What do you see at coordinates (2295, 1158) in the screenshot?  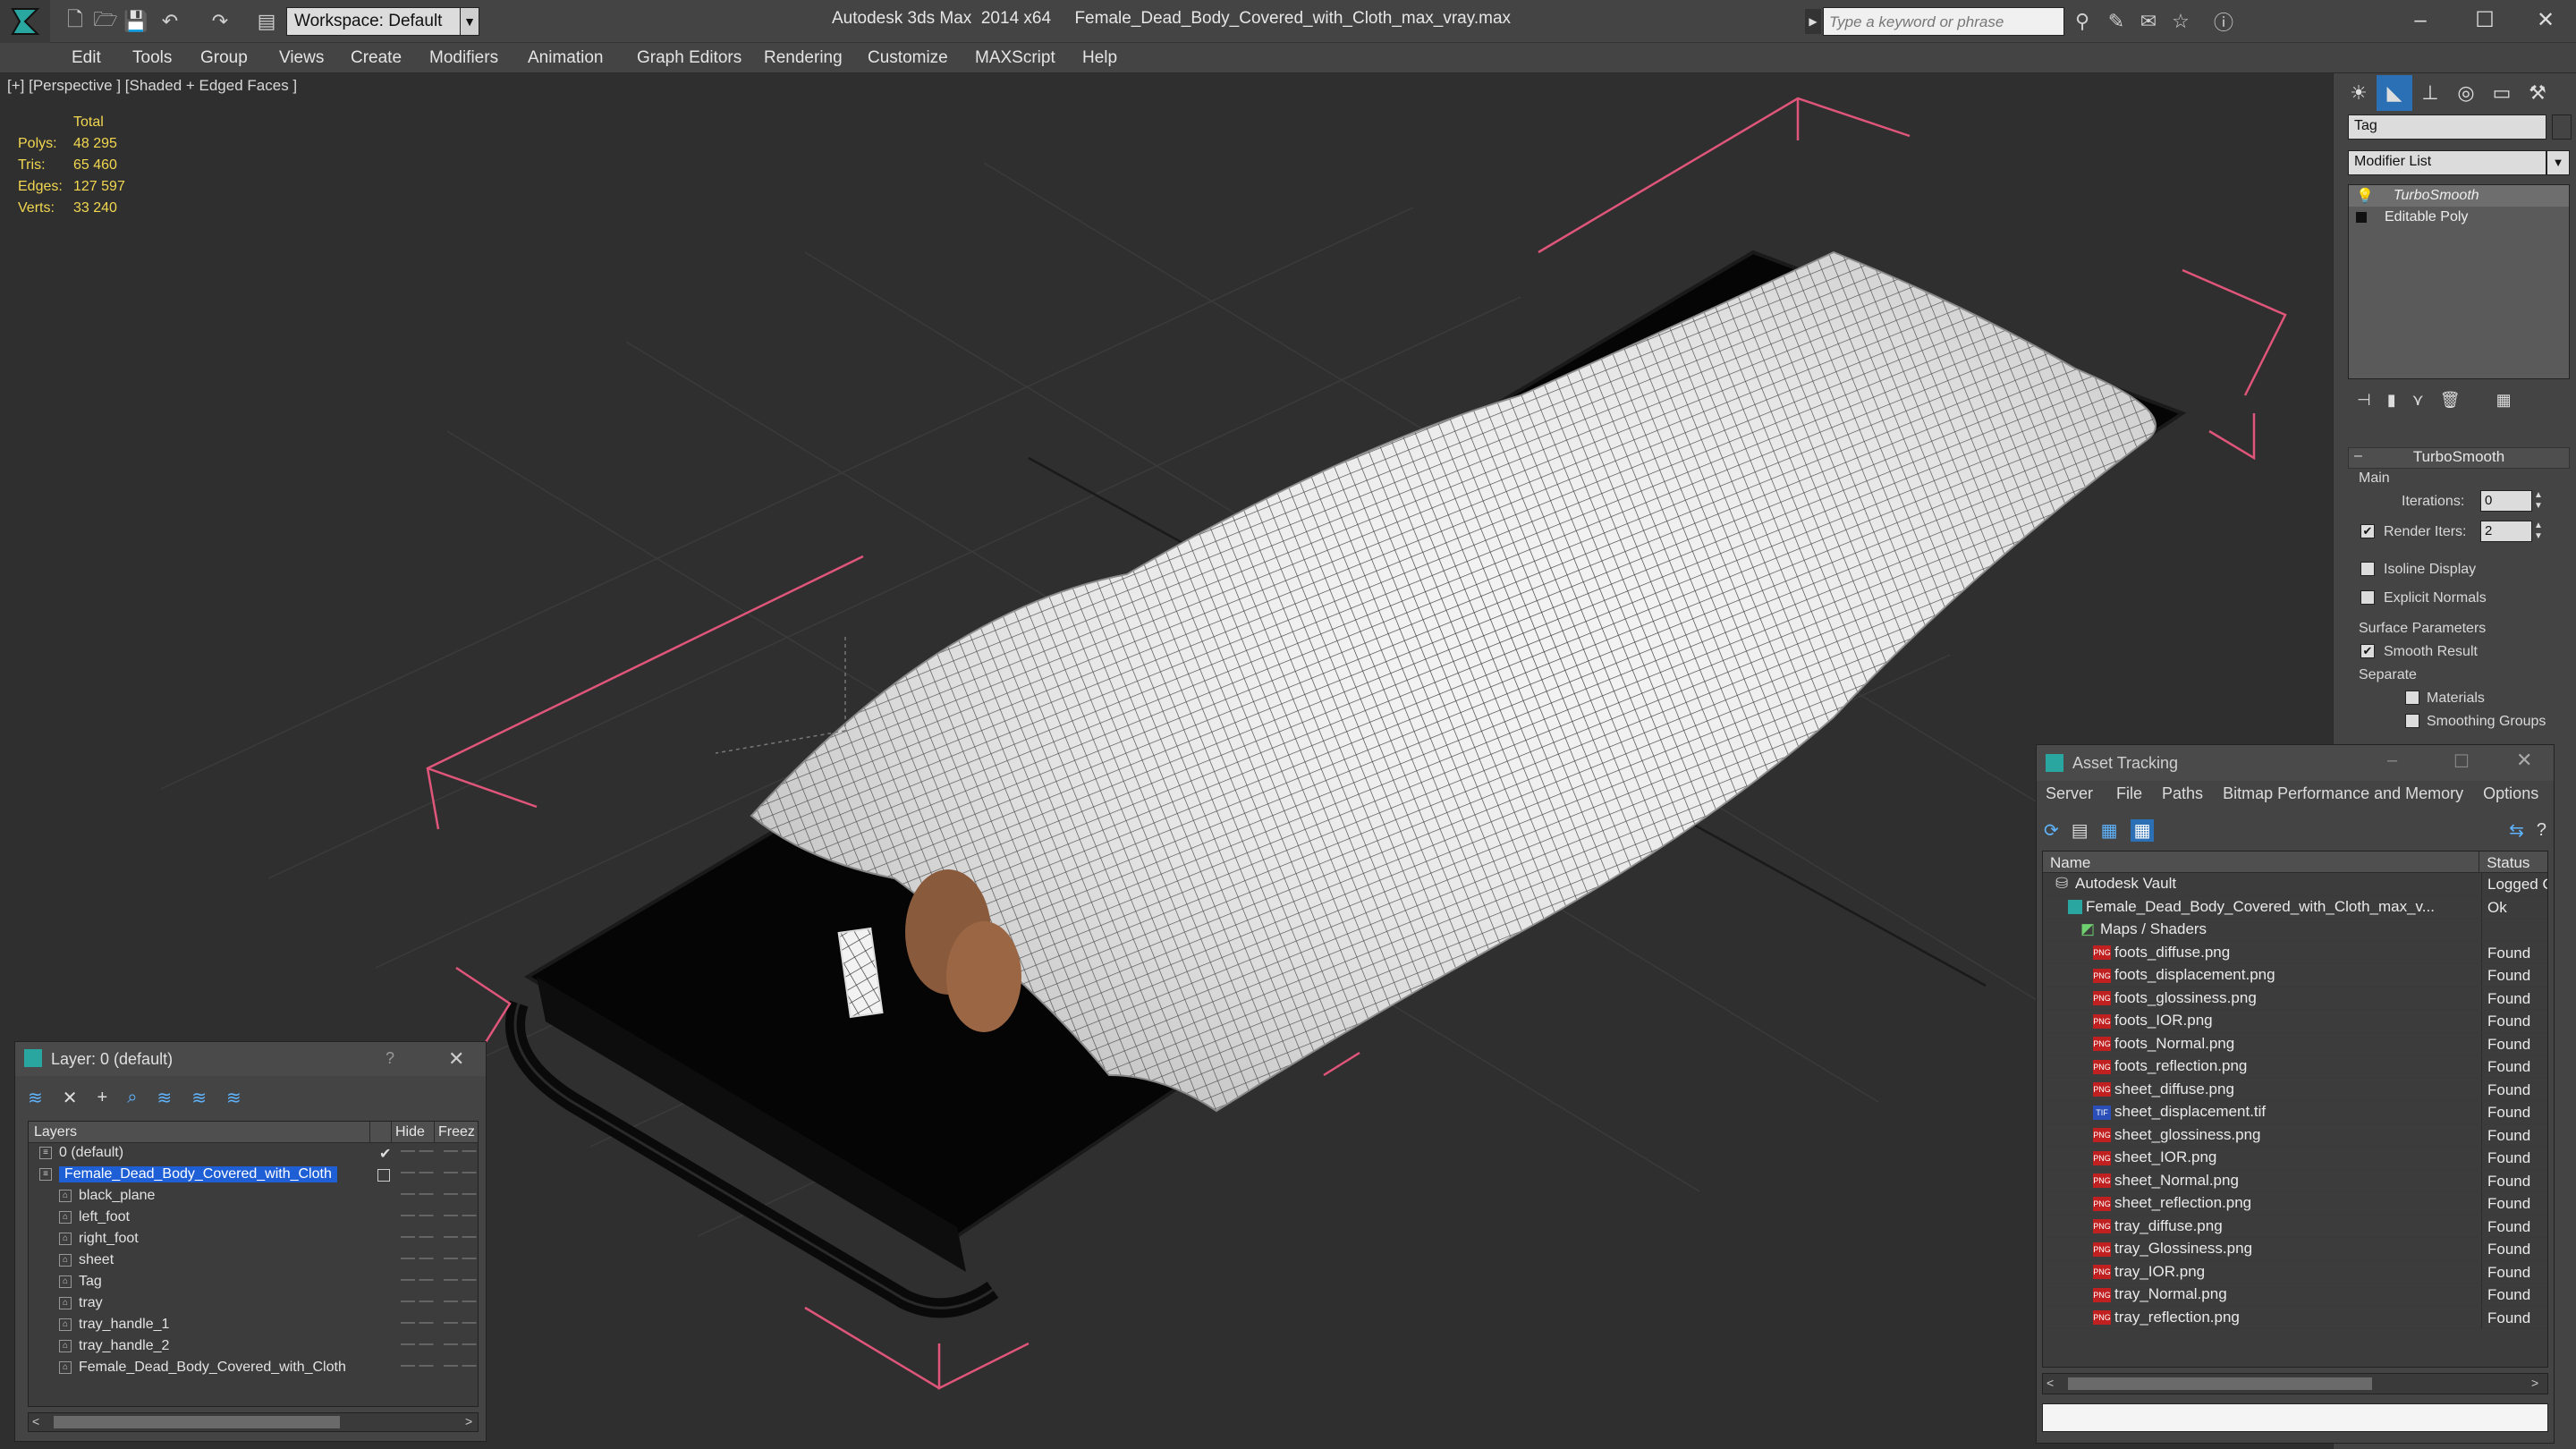 I see `asset-row: PNG sheet_IOR.png Found` at bounding box center [2295, 1158].